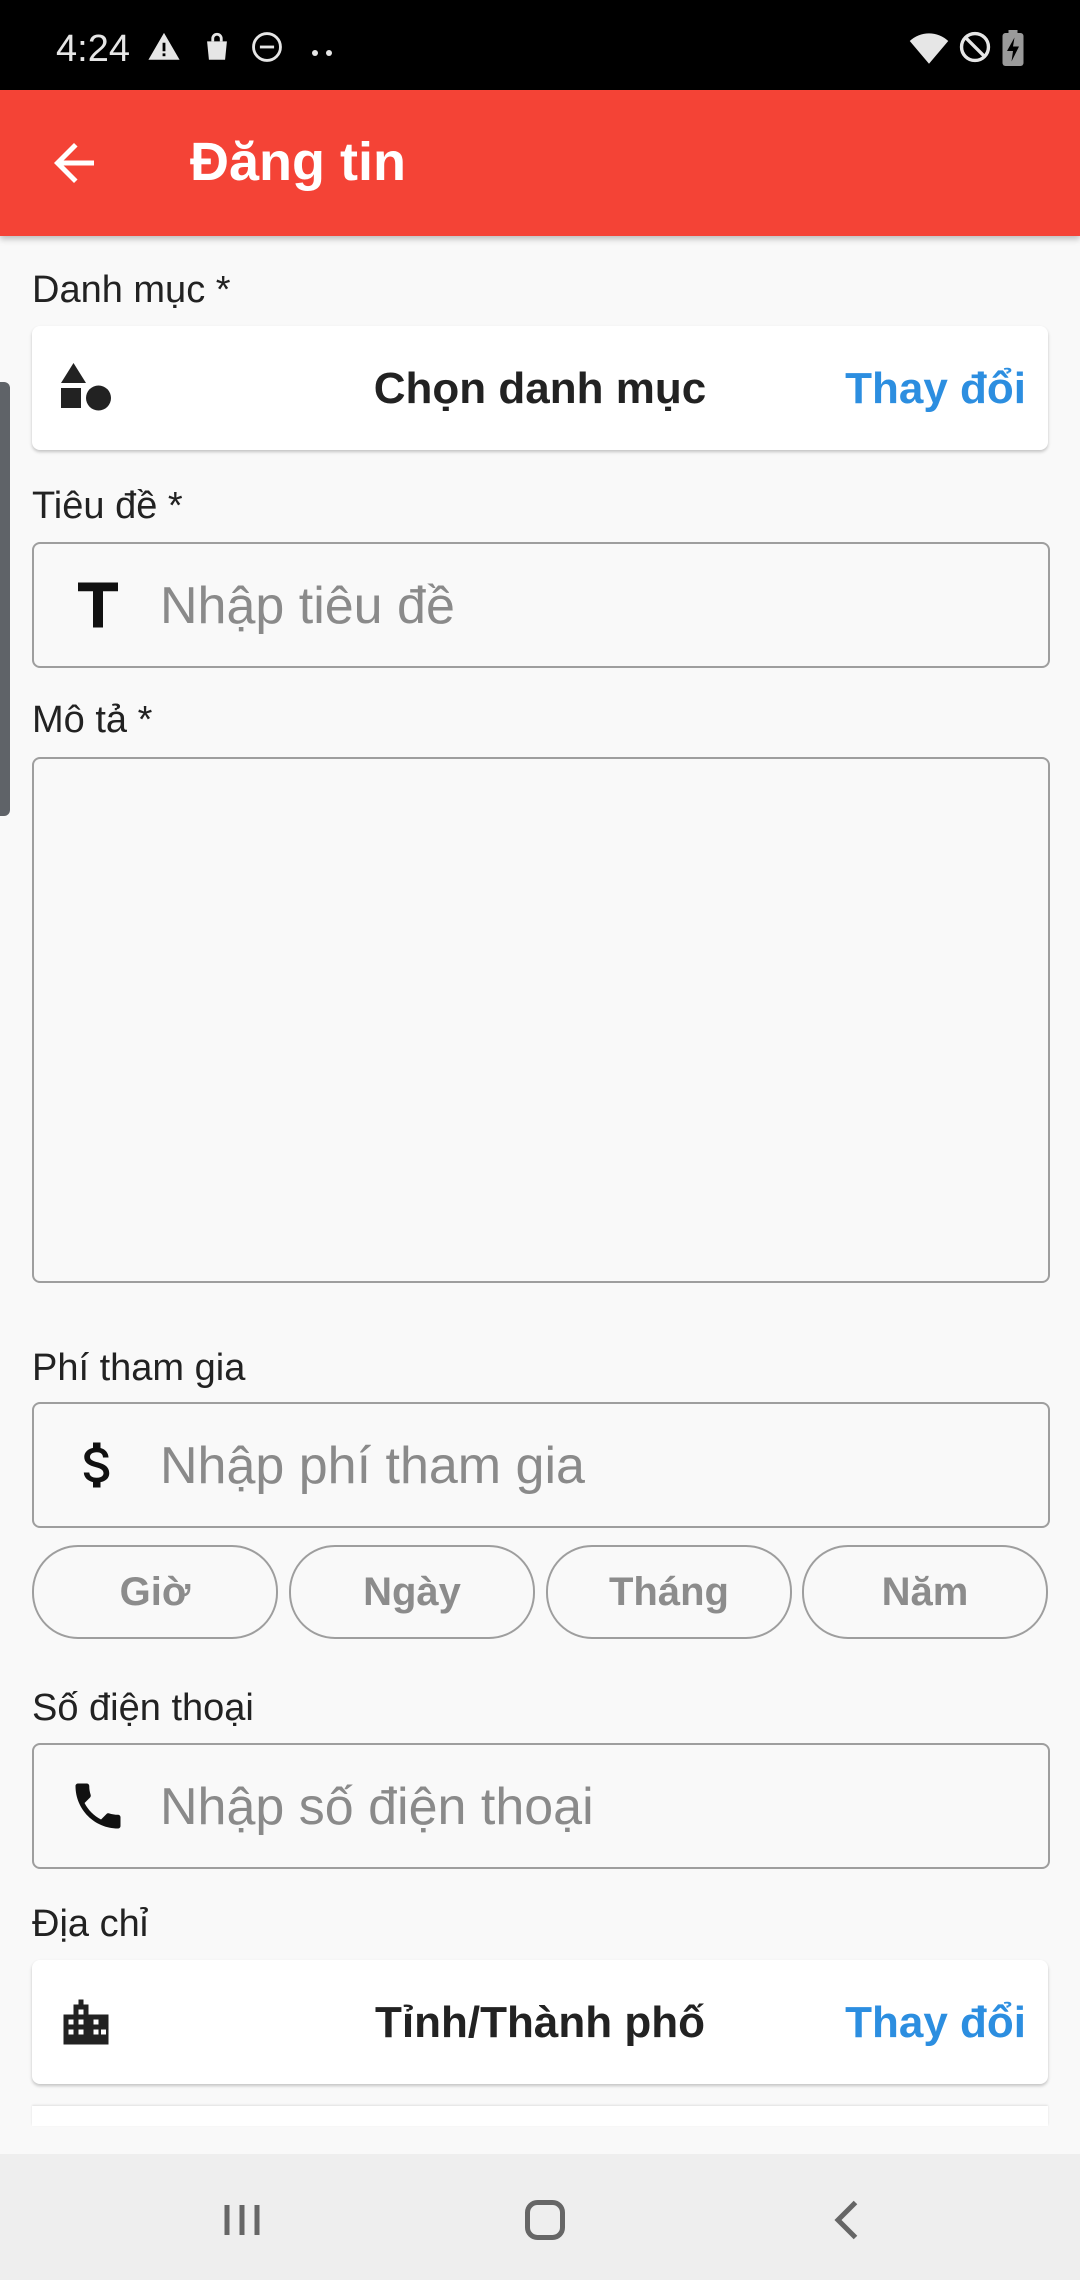 This screenshot has width=1080, height=2280. Describe the element at coordinates (86, 2022) in the screenshot. I see `city-icon` at that location.